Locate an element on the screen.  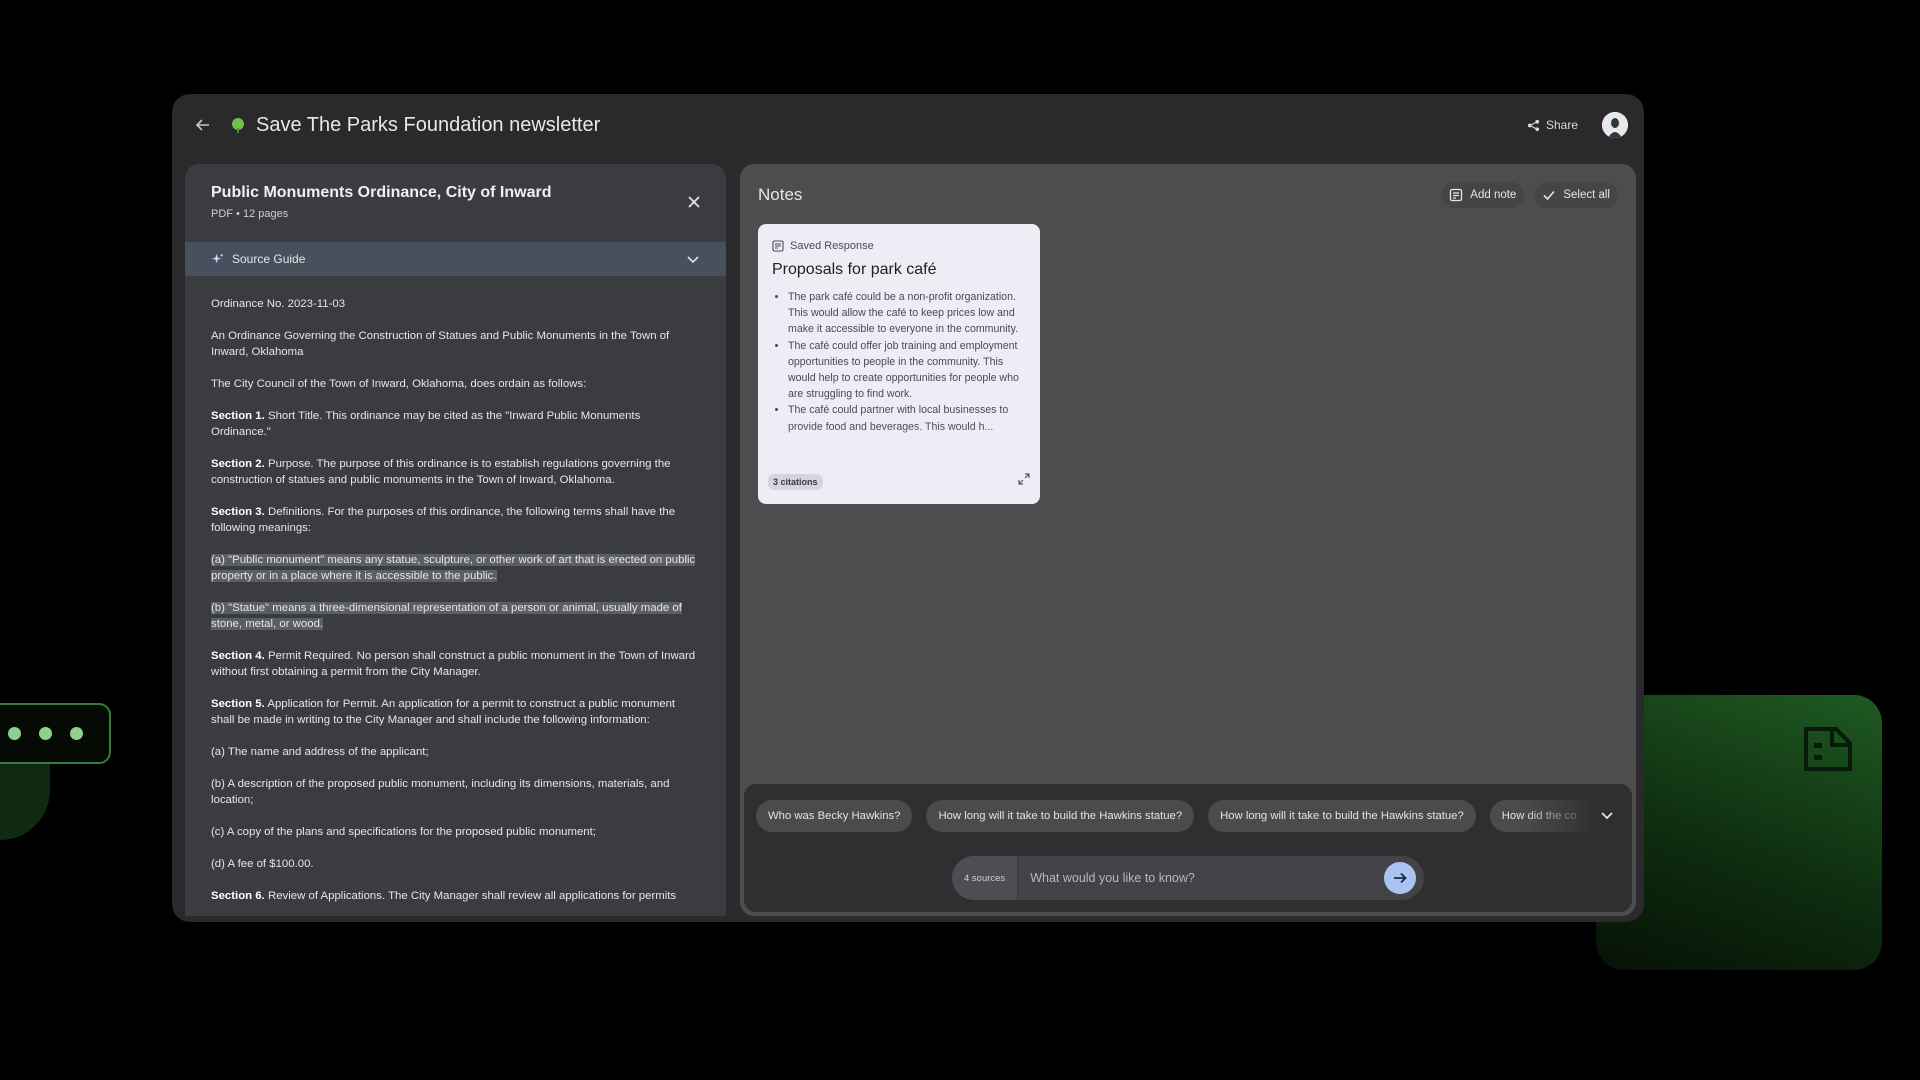
notes-actions: Add note Select all is located at coordinates (1529, 195).